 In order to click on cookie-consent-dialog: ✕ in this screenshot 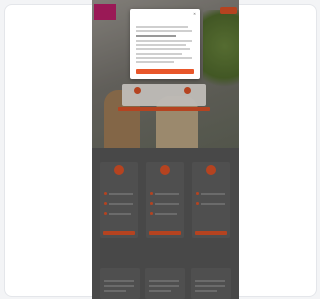, I will do `click(165, 44)`.